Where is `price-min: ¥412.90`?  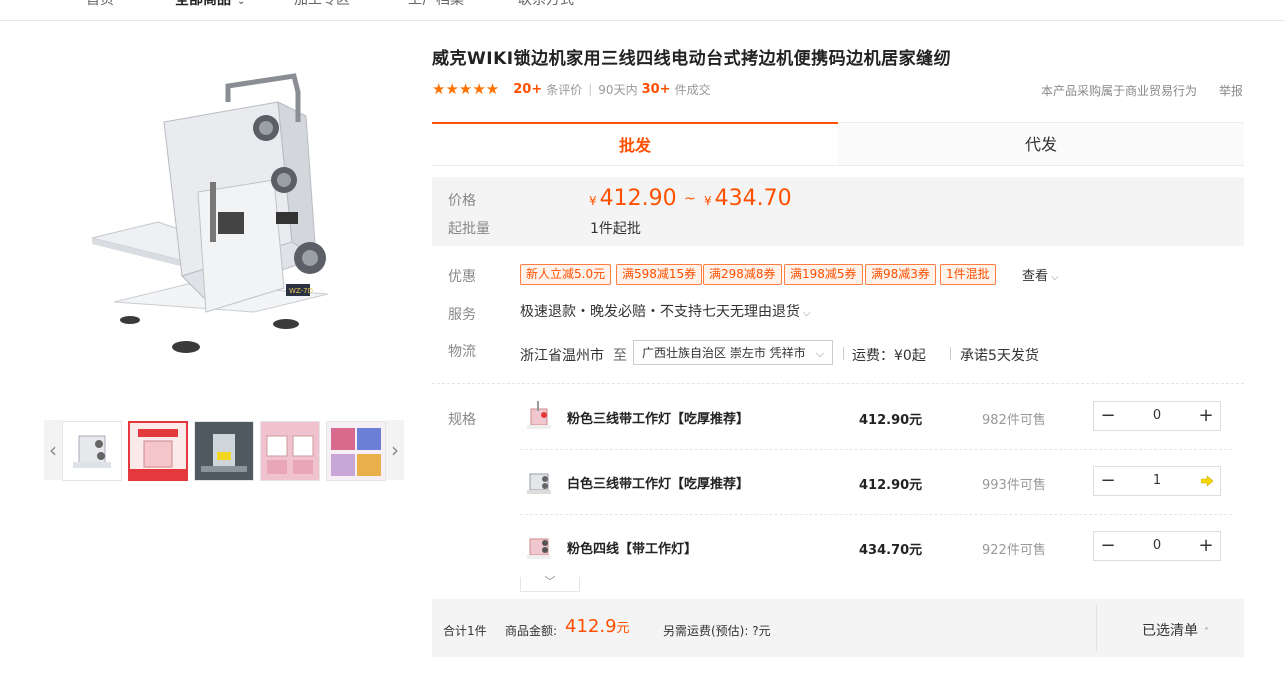
price-min: ¥412.90 is located at coordinates (633, 198).